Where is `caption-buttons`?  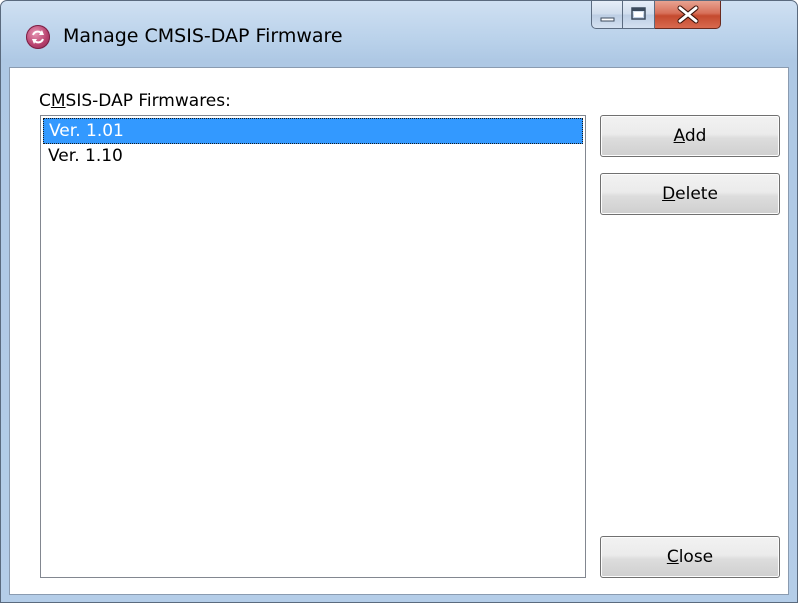
caption-buttons is located at coordinates (689, 16).